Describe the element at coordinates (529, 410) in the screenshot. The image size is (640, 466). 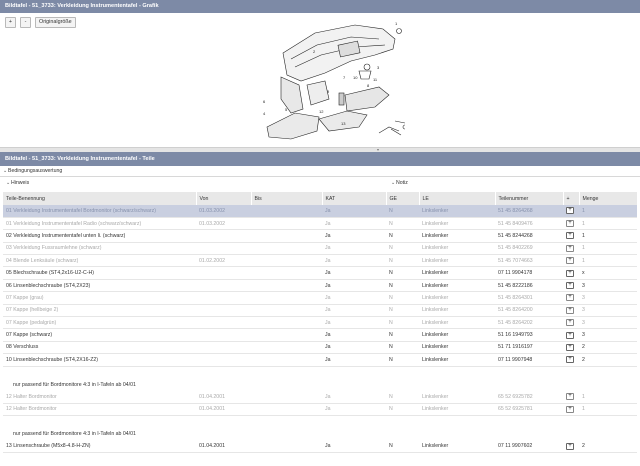
I see `cell-part-number: 65 52 6925781` at that location.